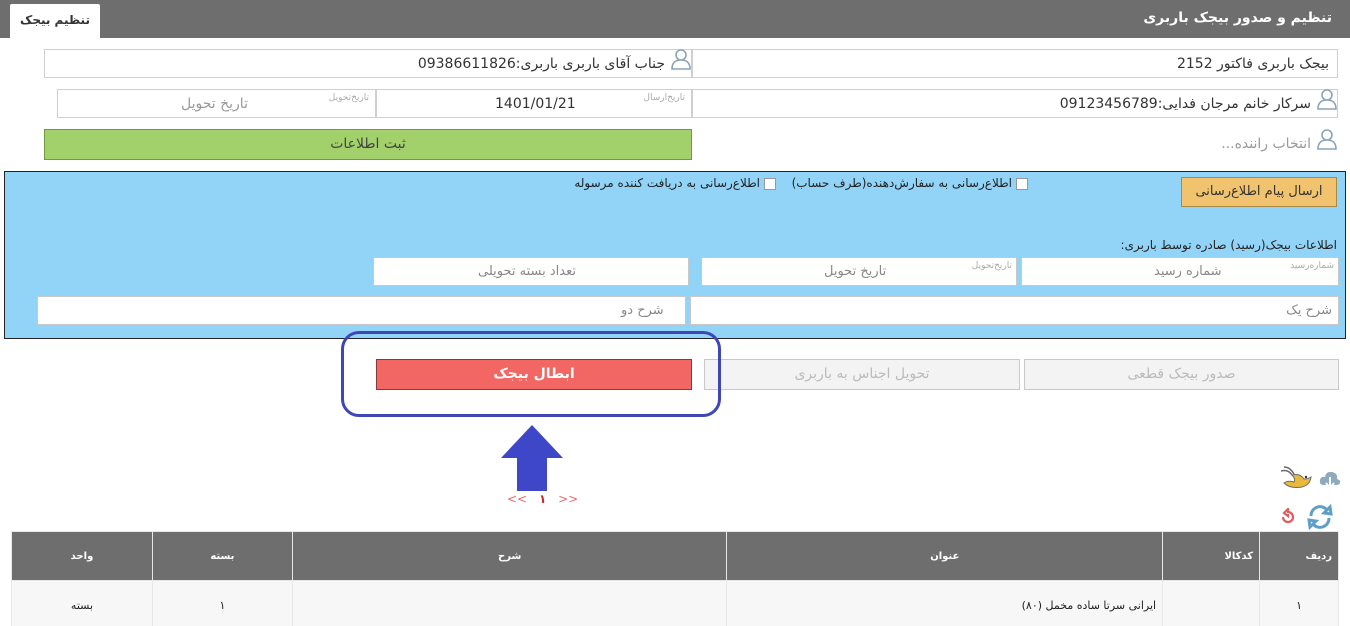 This screenshot has height=626, width=1350. What do you see at coordinates (509, 556) in the screenshot?
I see `col-description: شرح` at bounding box center [509, 556].